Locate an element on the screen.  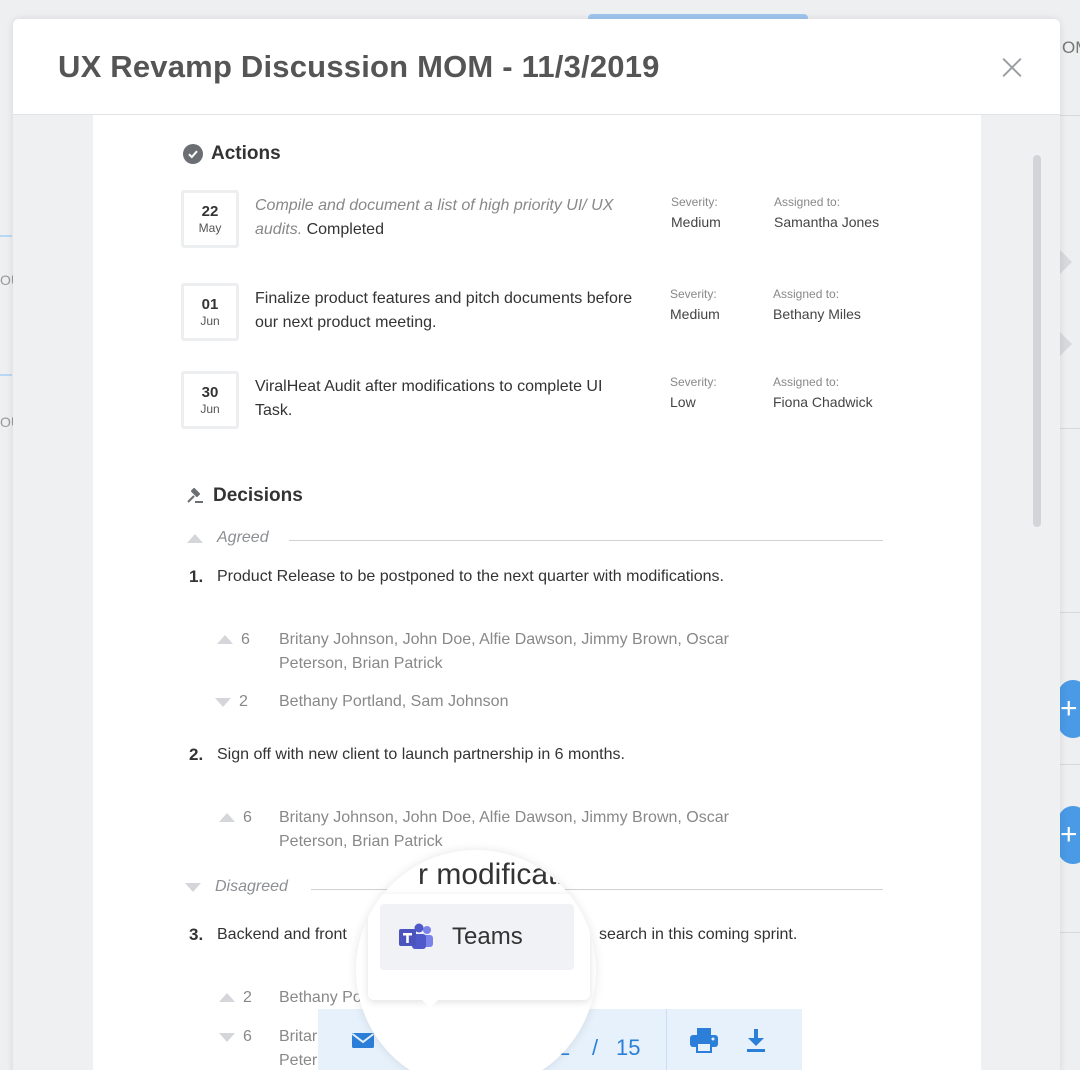
decision-text-tail: search in this coming sprint. is located at coordinates (698, 934).